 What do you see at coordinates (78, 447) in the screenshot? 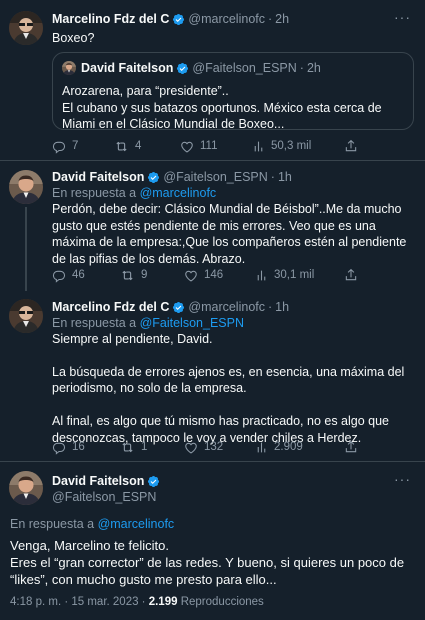
I see `reply-count: 16` at bounding box center [78, 447].